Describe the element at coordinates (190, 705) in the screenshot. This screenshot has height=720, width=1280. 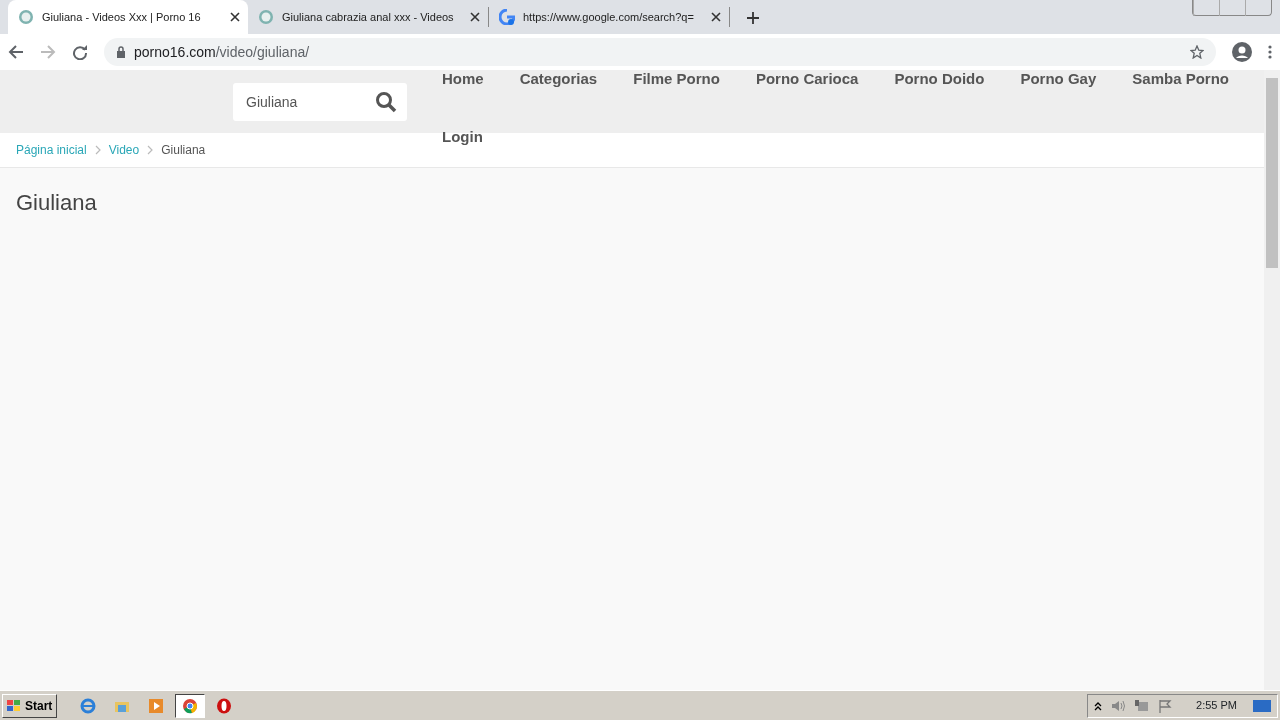
I see `chrome-icon` at that location.